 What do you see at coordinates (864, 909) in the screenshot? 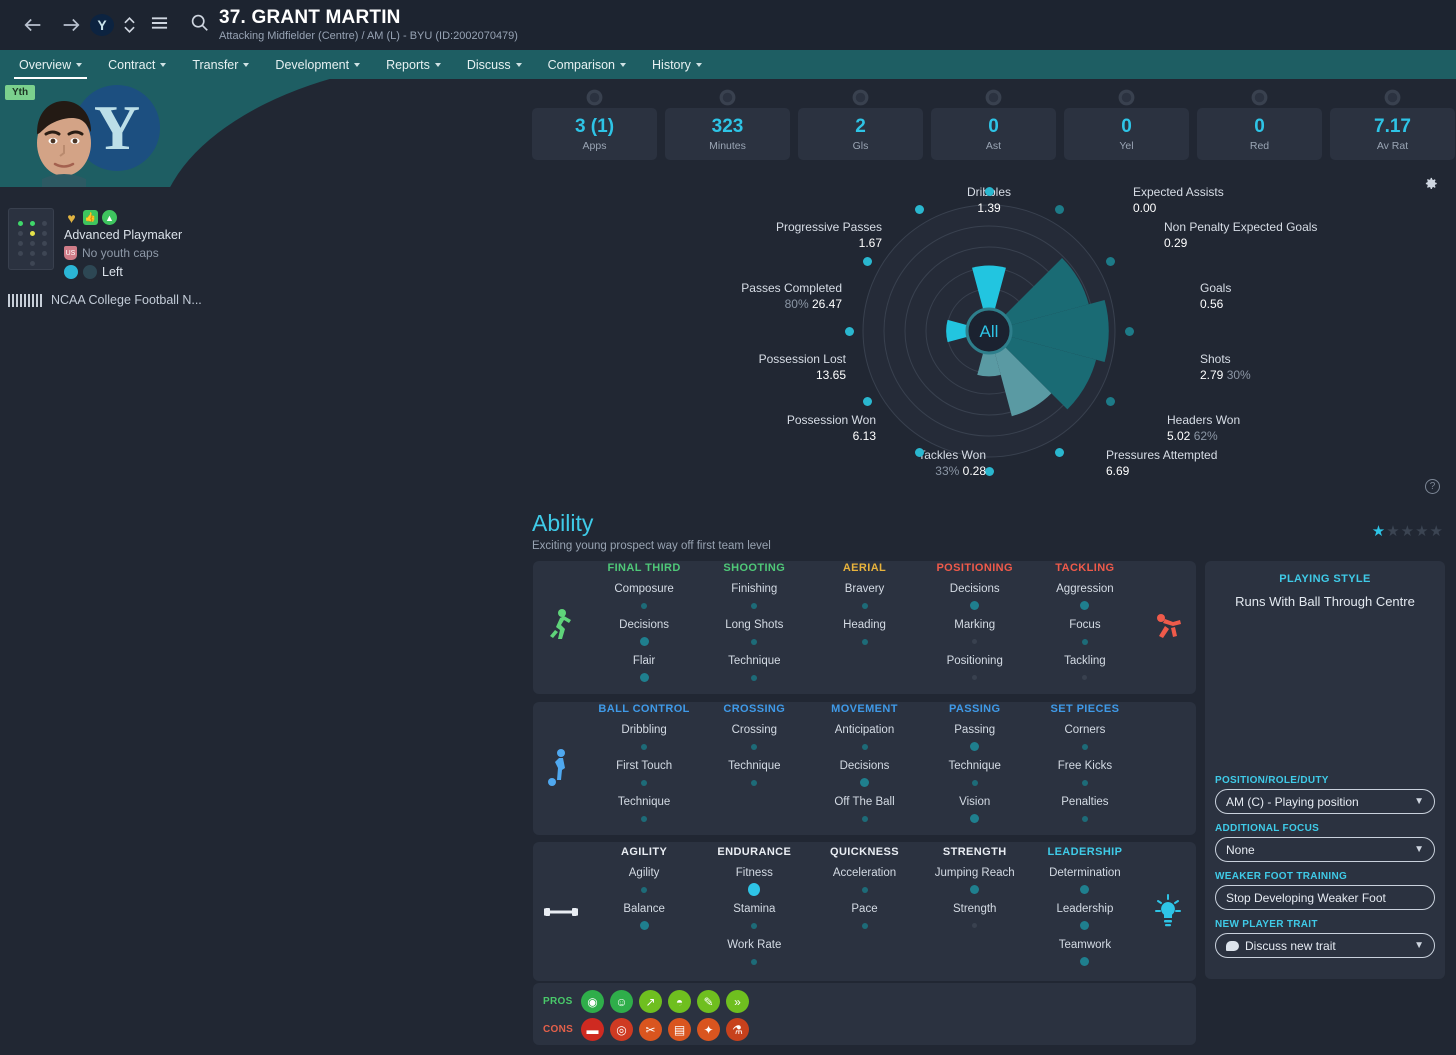
I see `ability-attribute-name: Pace` at bounding box center [864, 909].